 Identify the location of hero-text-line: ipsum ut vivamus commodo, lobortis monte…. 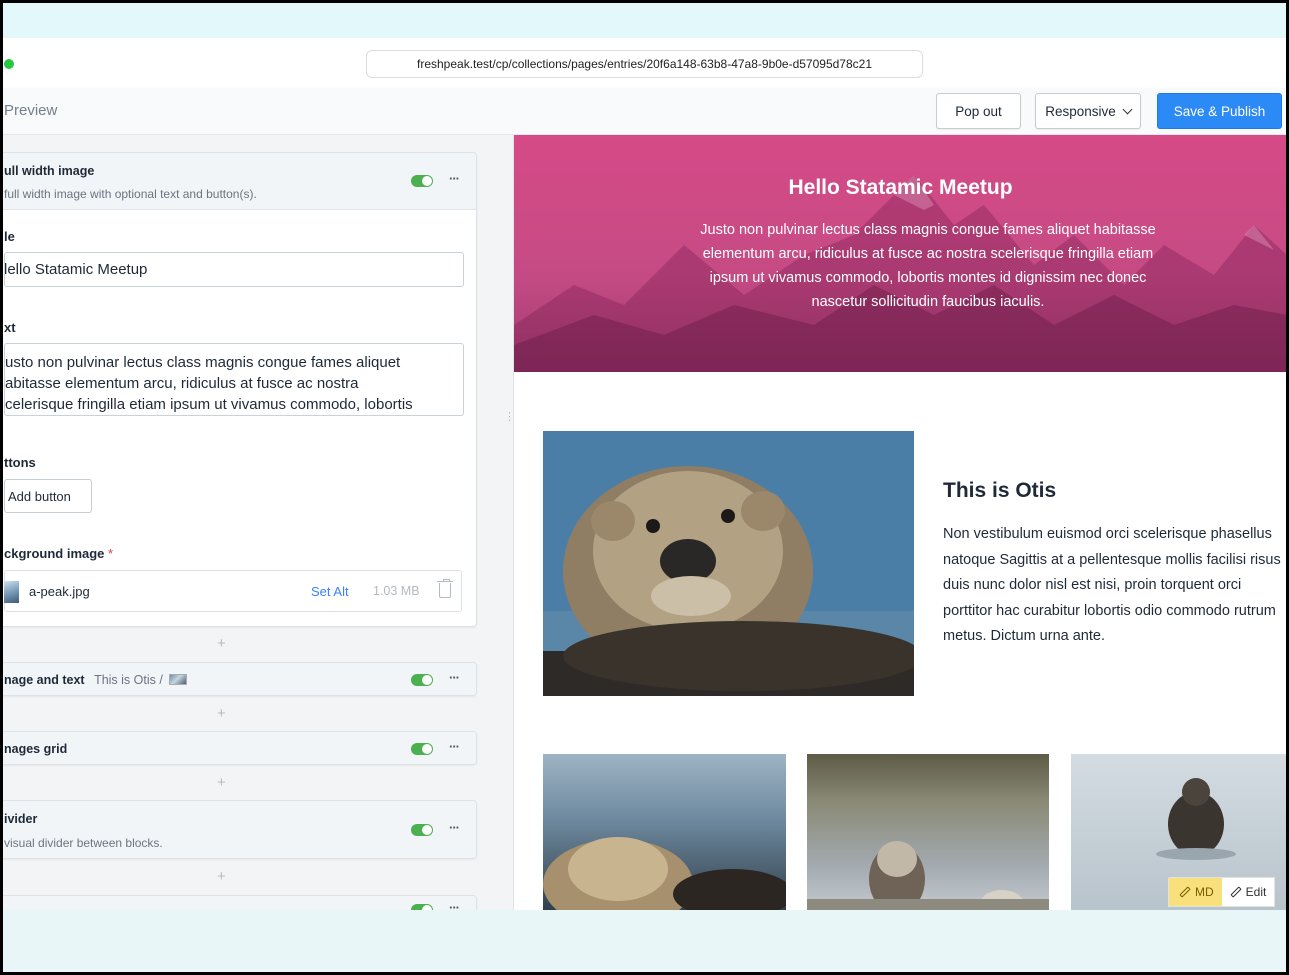
(928, 278).